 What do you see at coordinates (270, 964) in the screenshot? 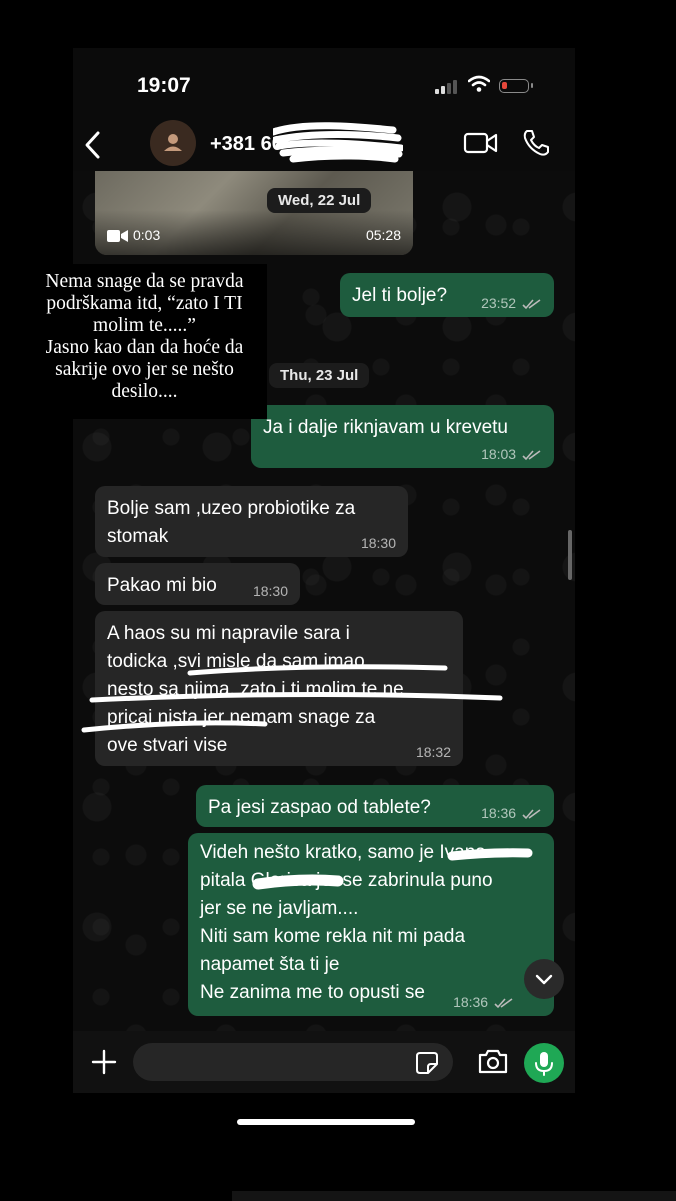
I see `message-line: napamet šta ti je` at bounding box center [270, 964].